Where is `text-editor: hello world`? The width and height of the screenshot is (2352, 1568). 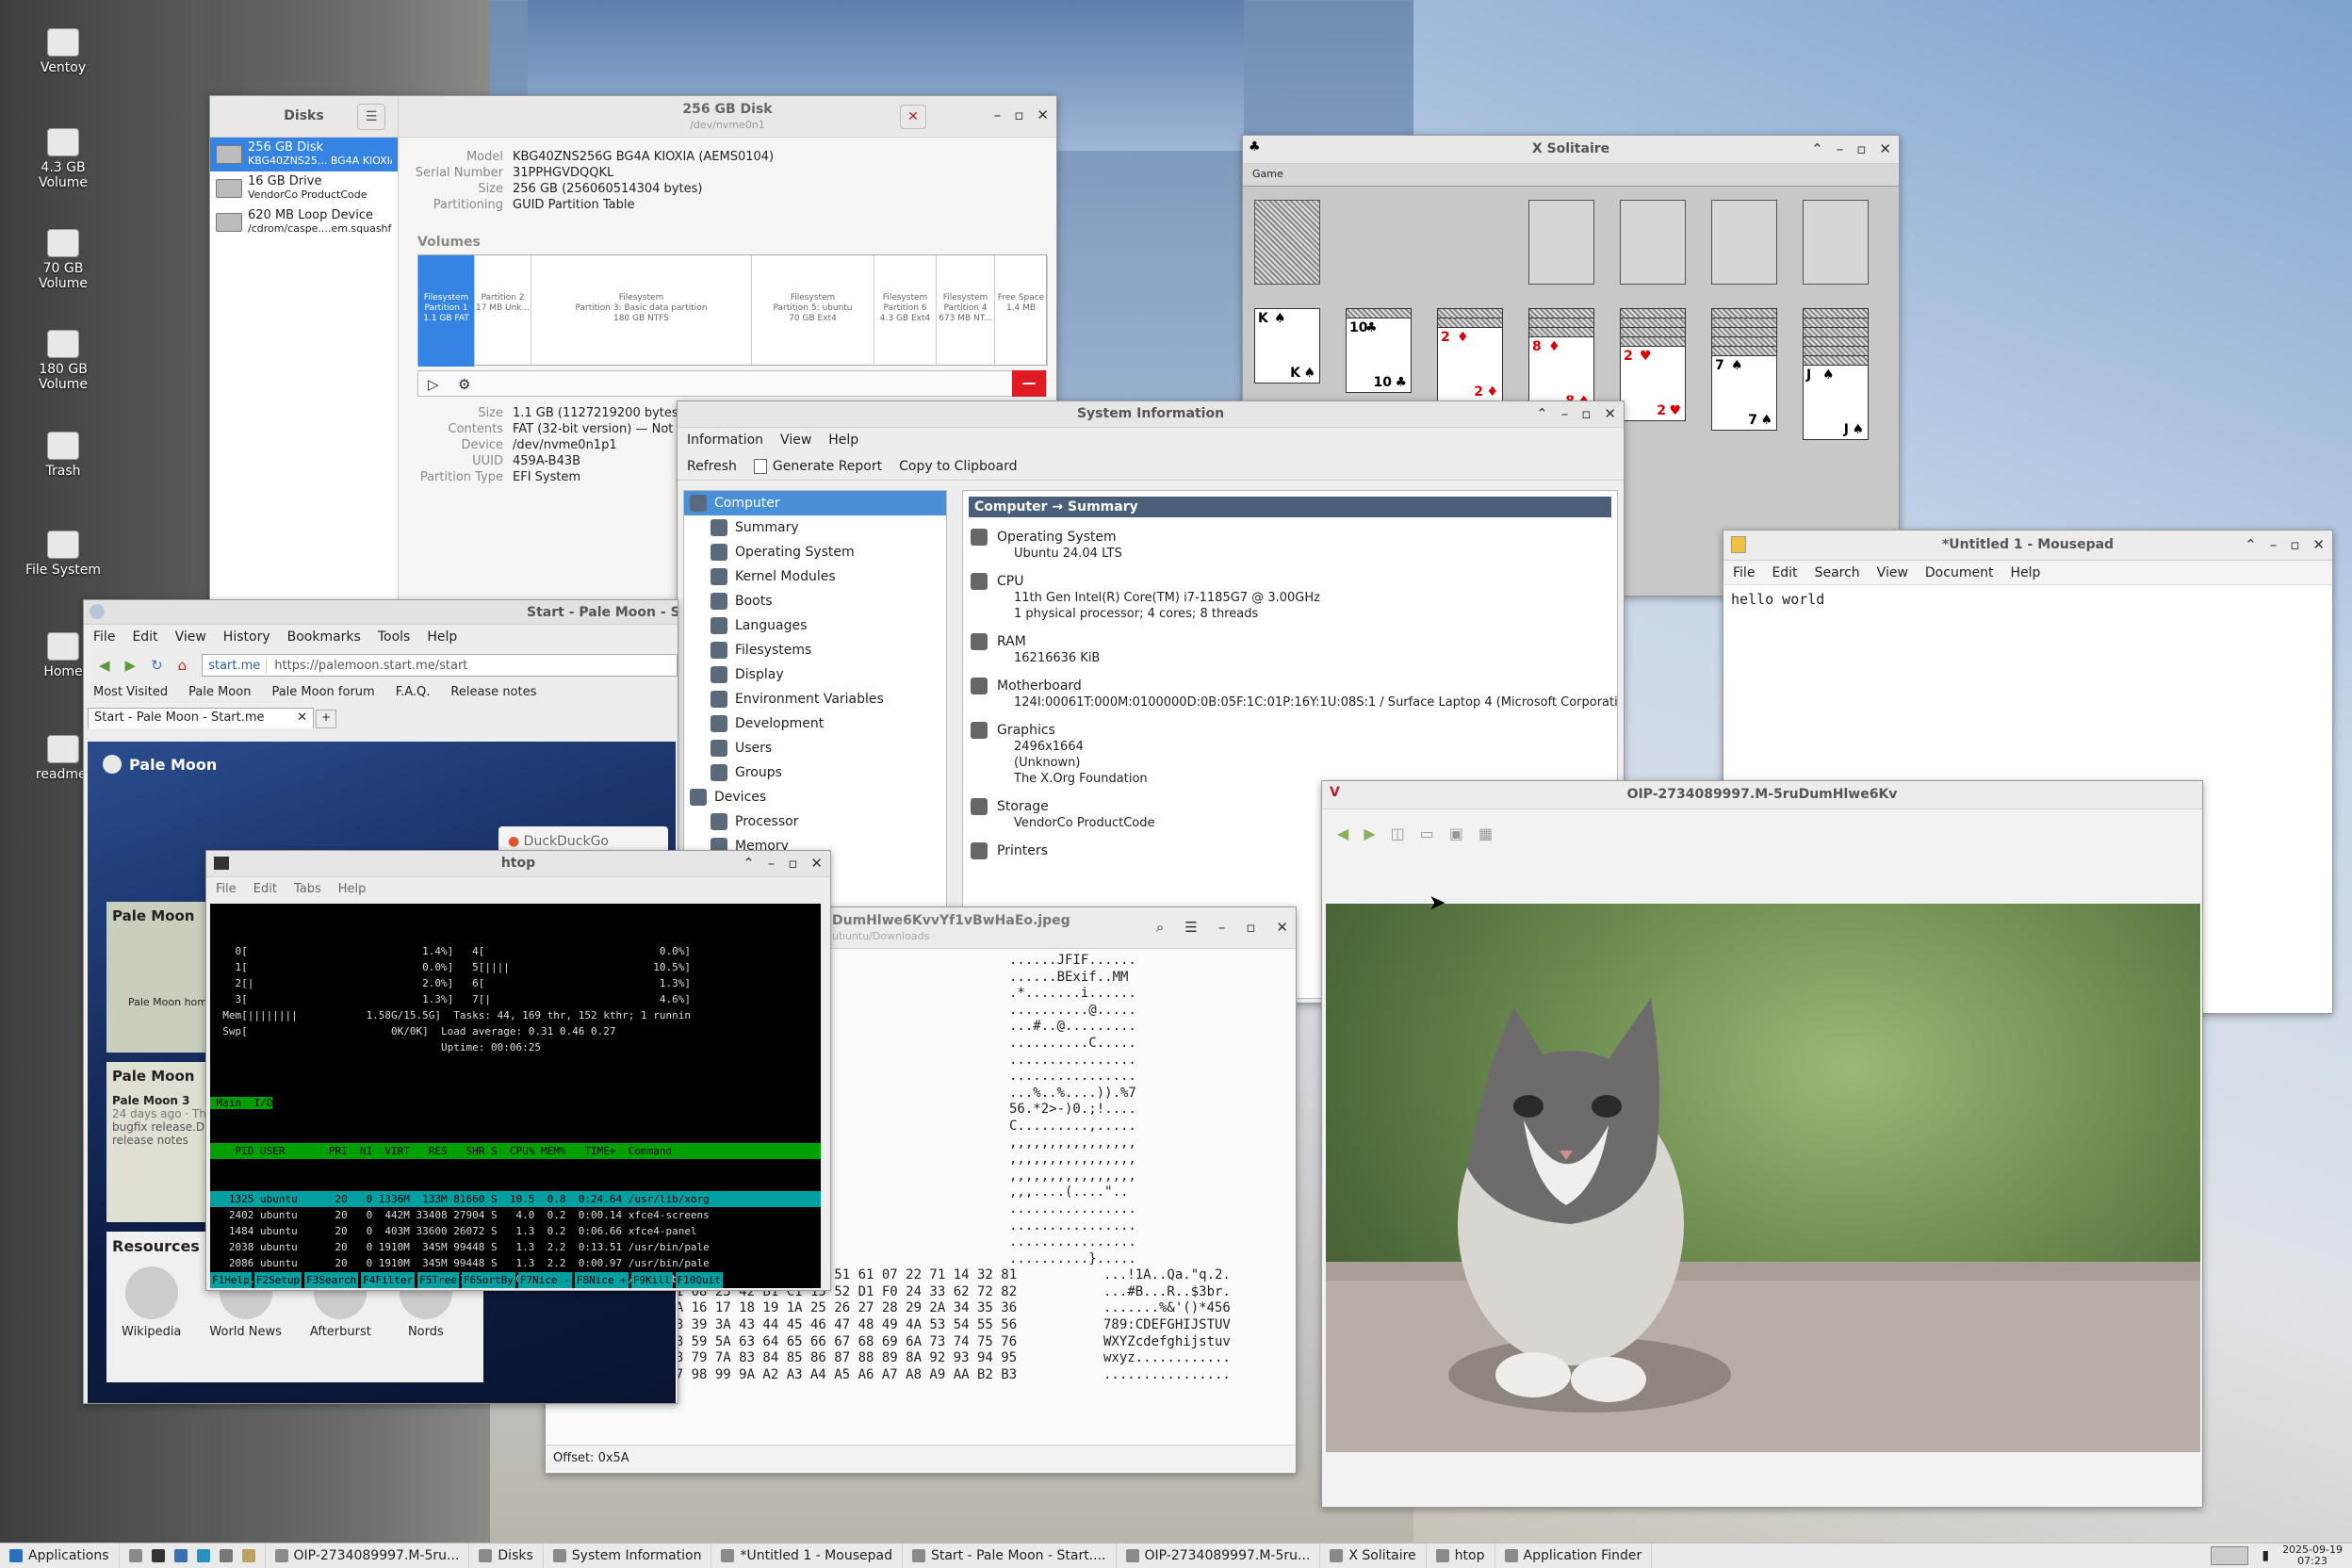 text-editor: hello world is located at coordinates (2027, 599).